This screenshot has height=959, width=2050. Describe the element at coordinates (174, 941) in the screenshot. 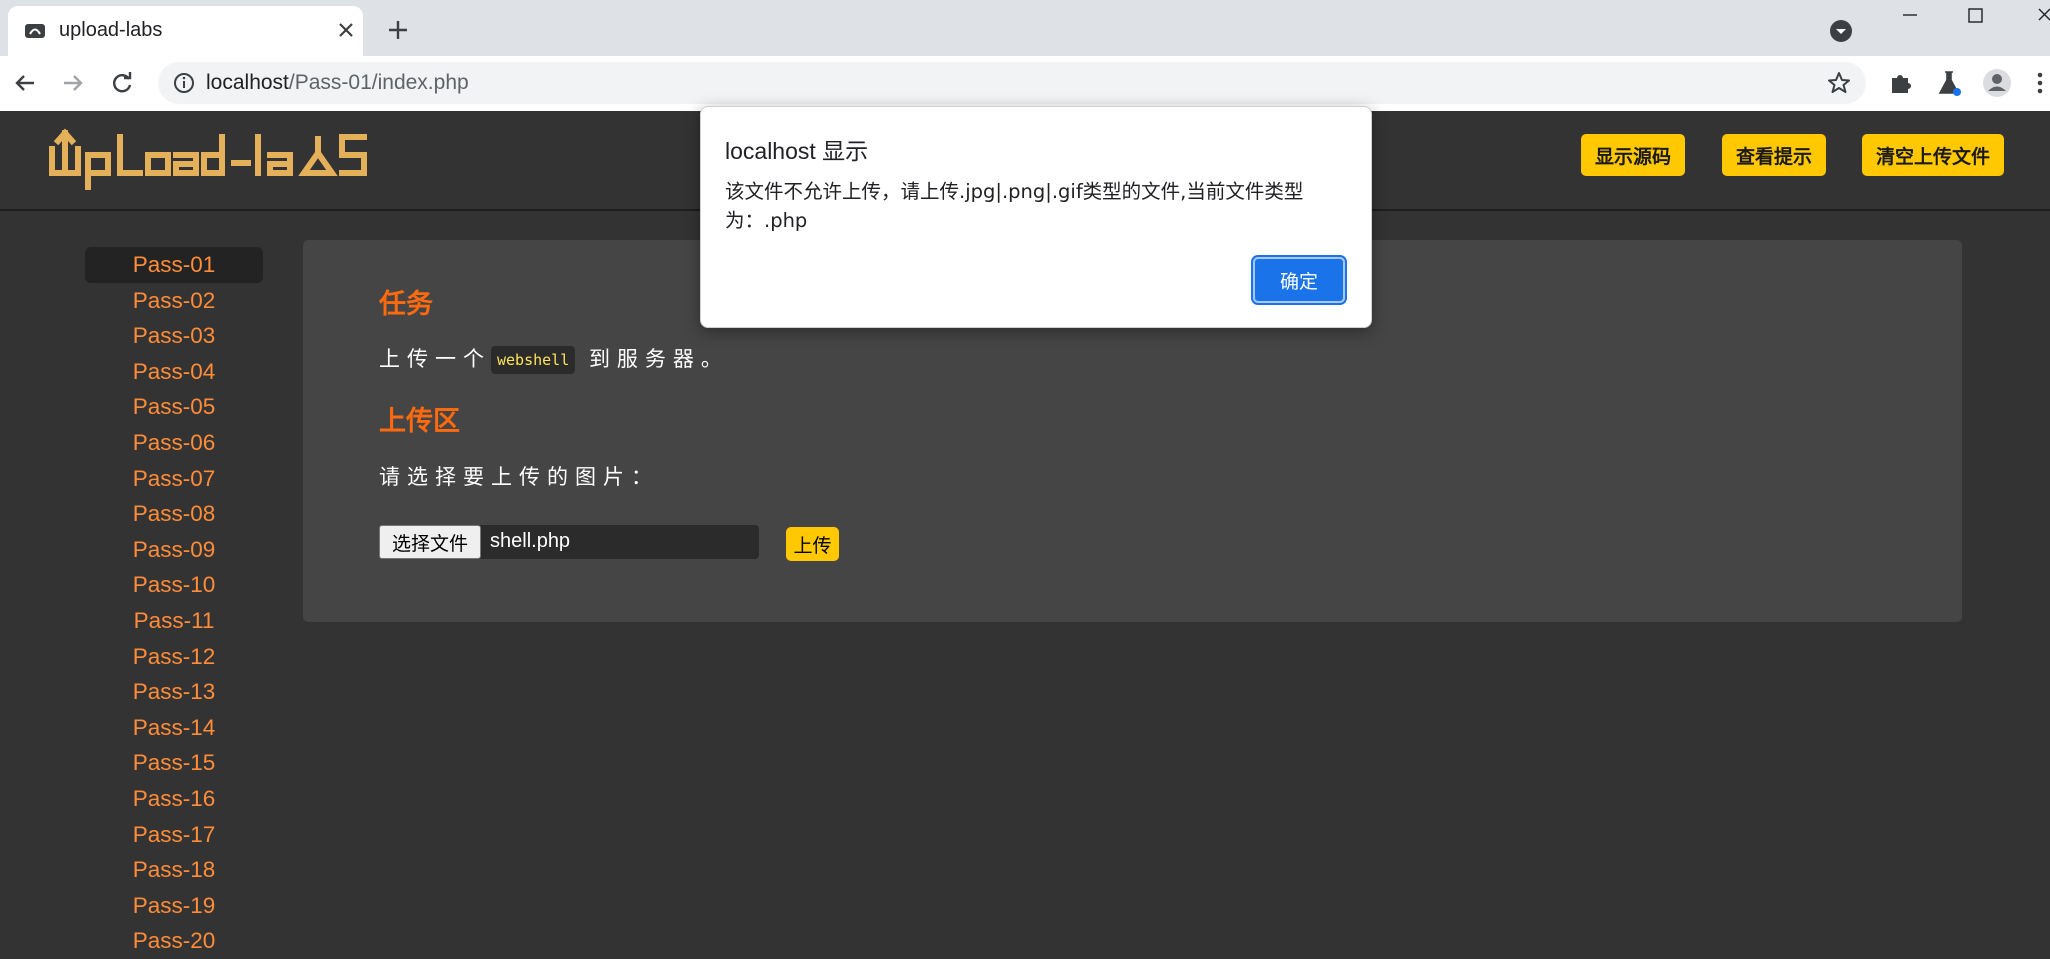

I see `sidebar-item-pass-20: Pass-20` at that location.